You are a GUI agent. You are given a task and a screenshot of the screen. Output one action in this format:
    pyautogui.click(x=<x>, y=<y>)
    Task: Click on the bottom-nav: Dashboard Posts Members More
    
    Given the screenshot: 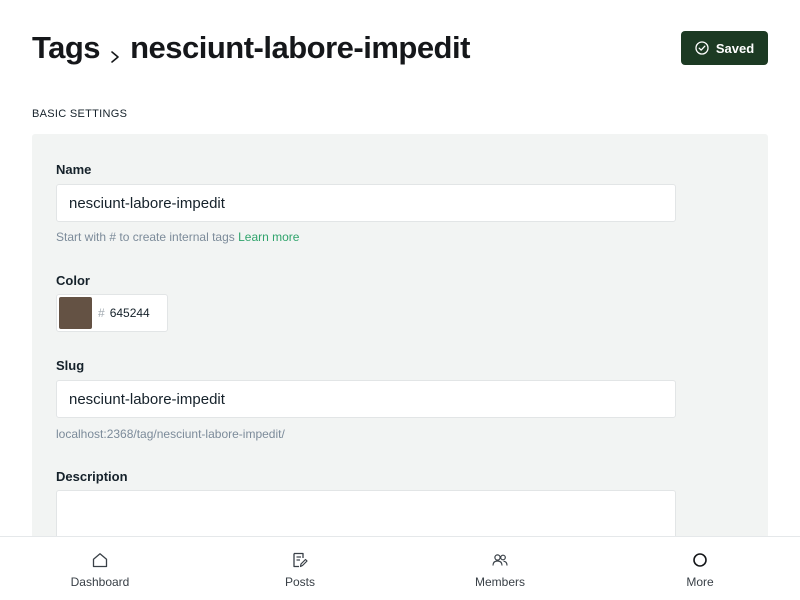 What is the action you would take?
    pyautogui.click(x=400, y=568)
    